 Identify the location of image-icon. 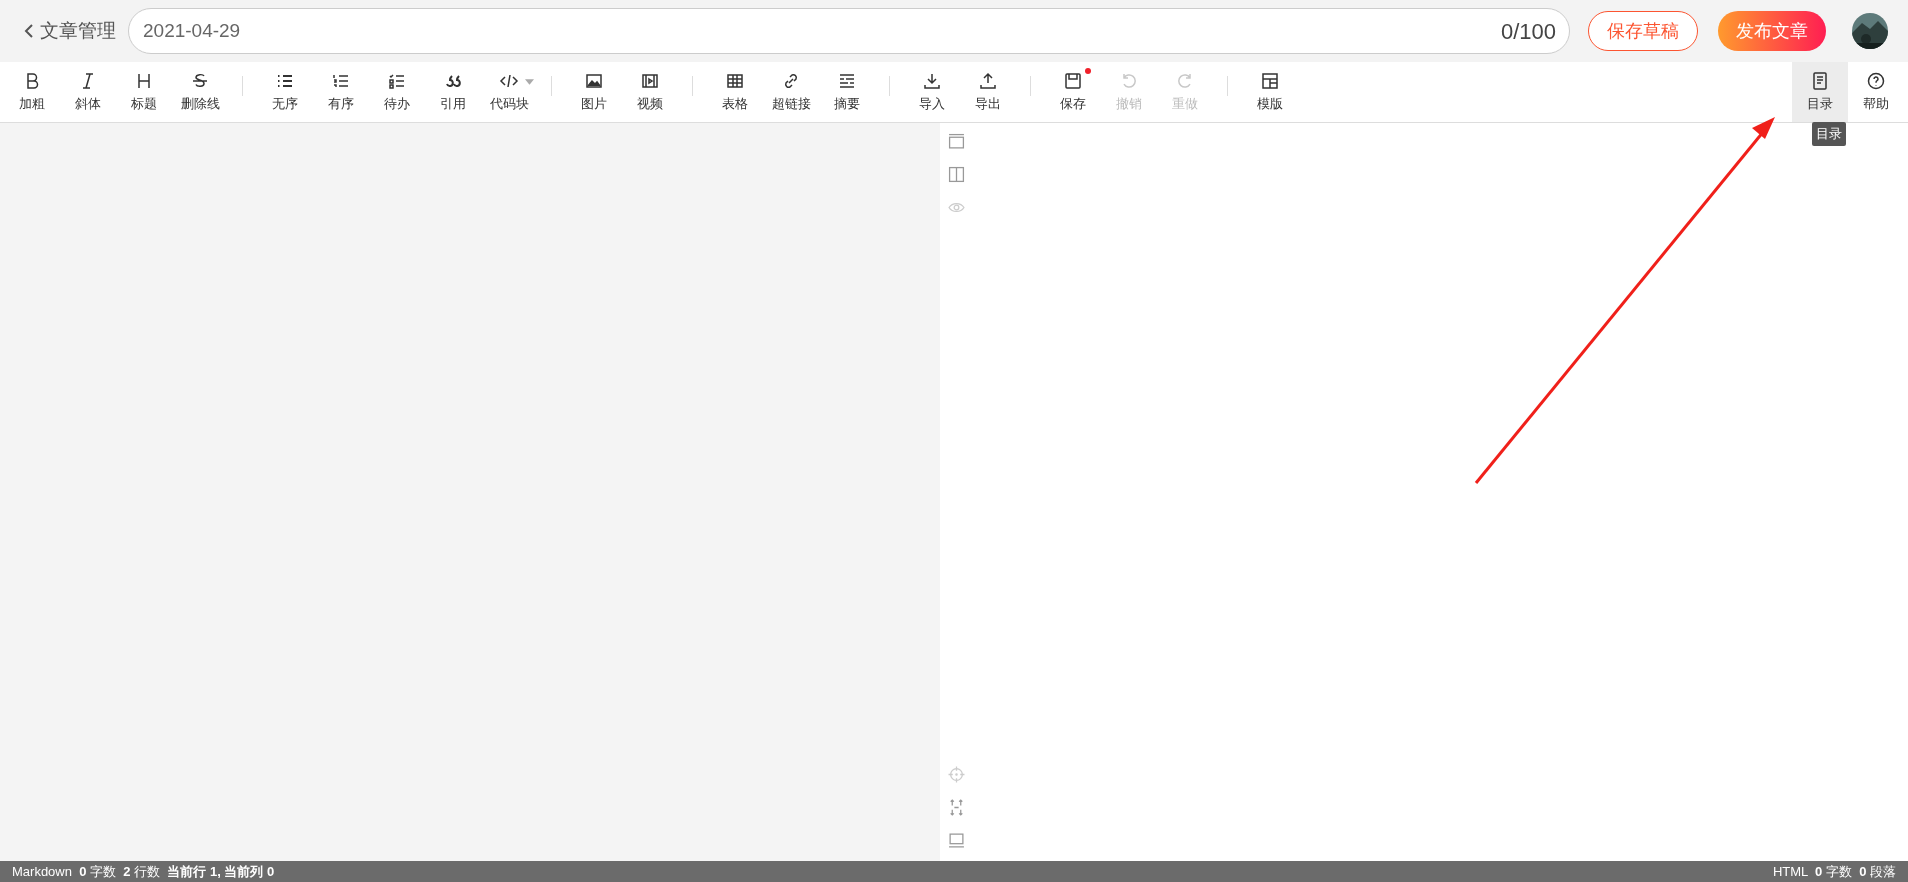
(594, 81).